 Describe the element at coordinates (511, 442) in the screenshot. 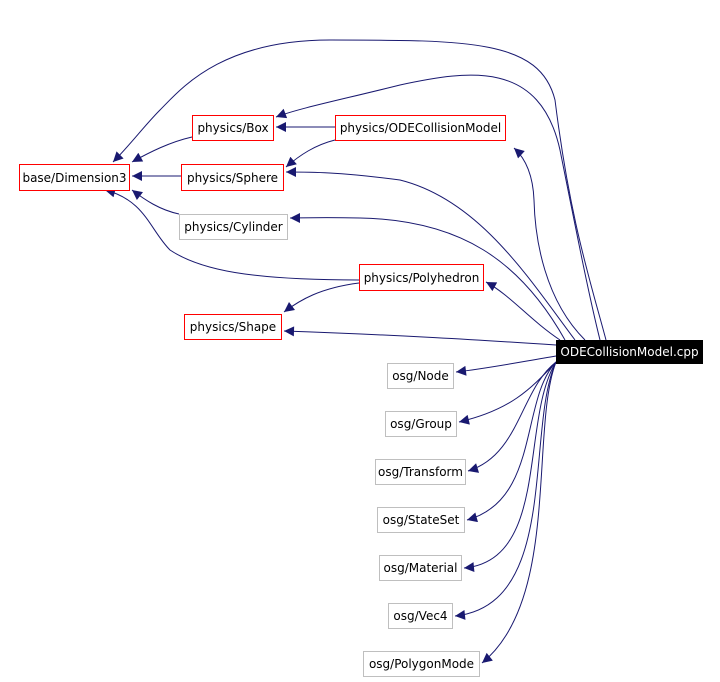

I see `edge-root-to-stateset` at that location.